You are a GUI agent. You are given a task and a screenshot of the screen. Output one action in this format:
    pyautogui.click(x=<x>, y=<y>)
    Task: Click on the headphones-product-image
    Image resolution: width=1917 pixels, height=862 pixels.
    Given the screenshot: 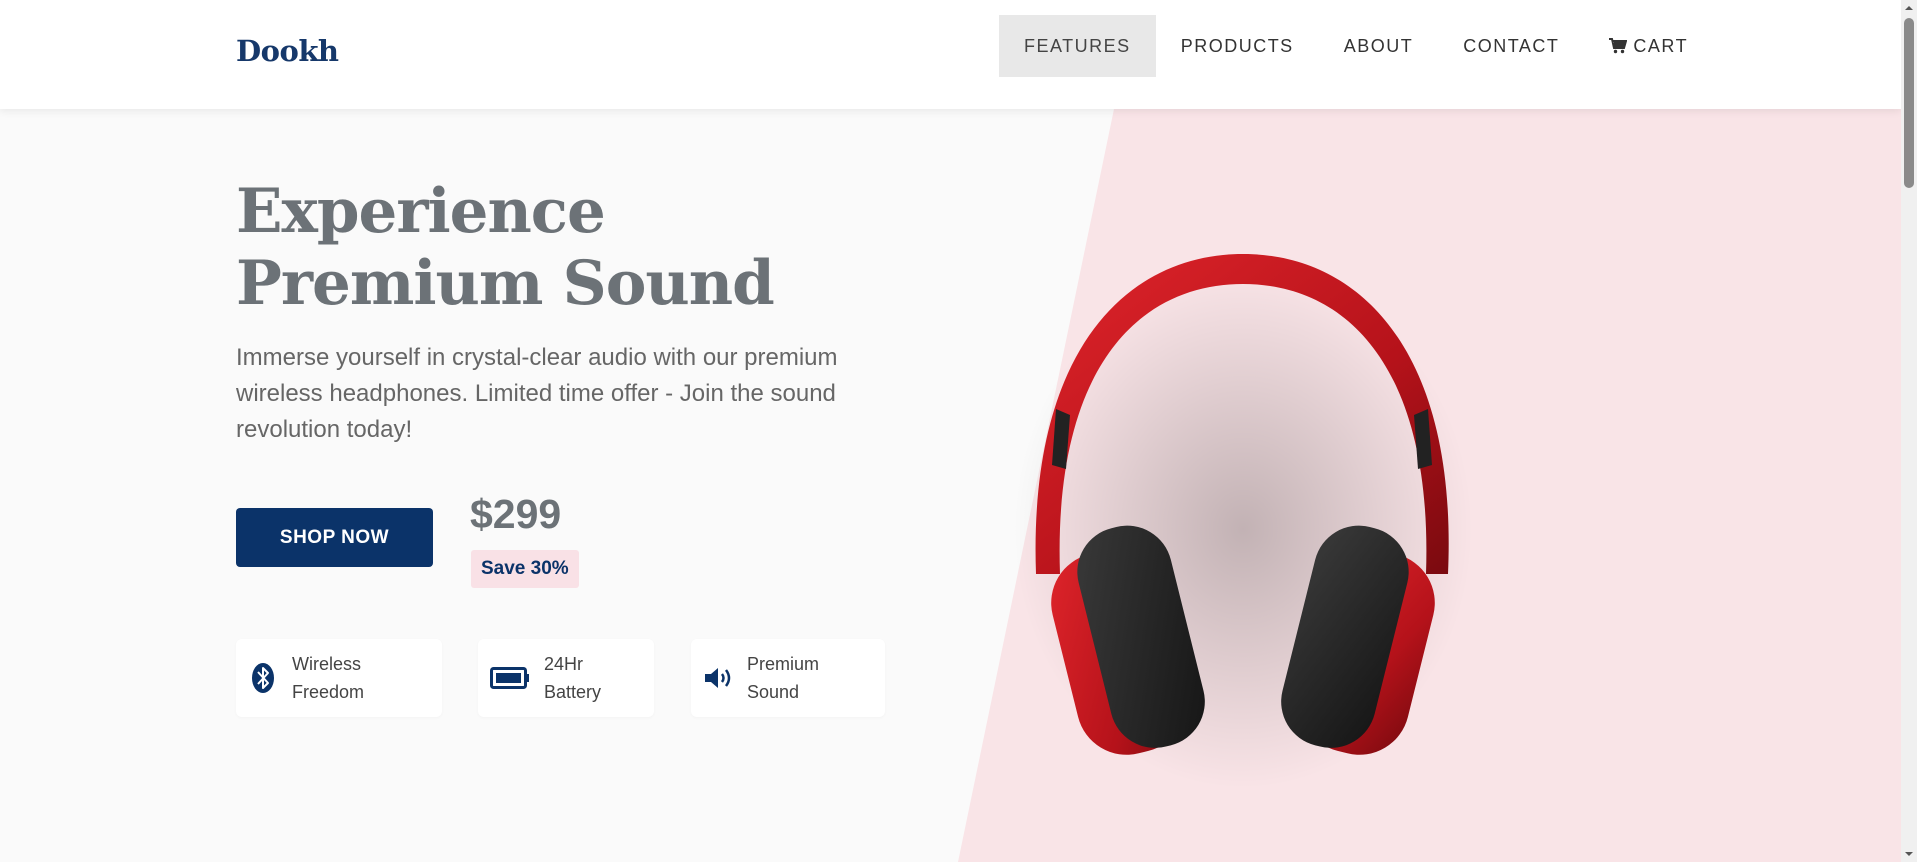 What is the action you would take?
    pyautogui.click(x=1243, y=521)
    